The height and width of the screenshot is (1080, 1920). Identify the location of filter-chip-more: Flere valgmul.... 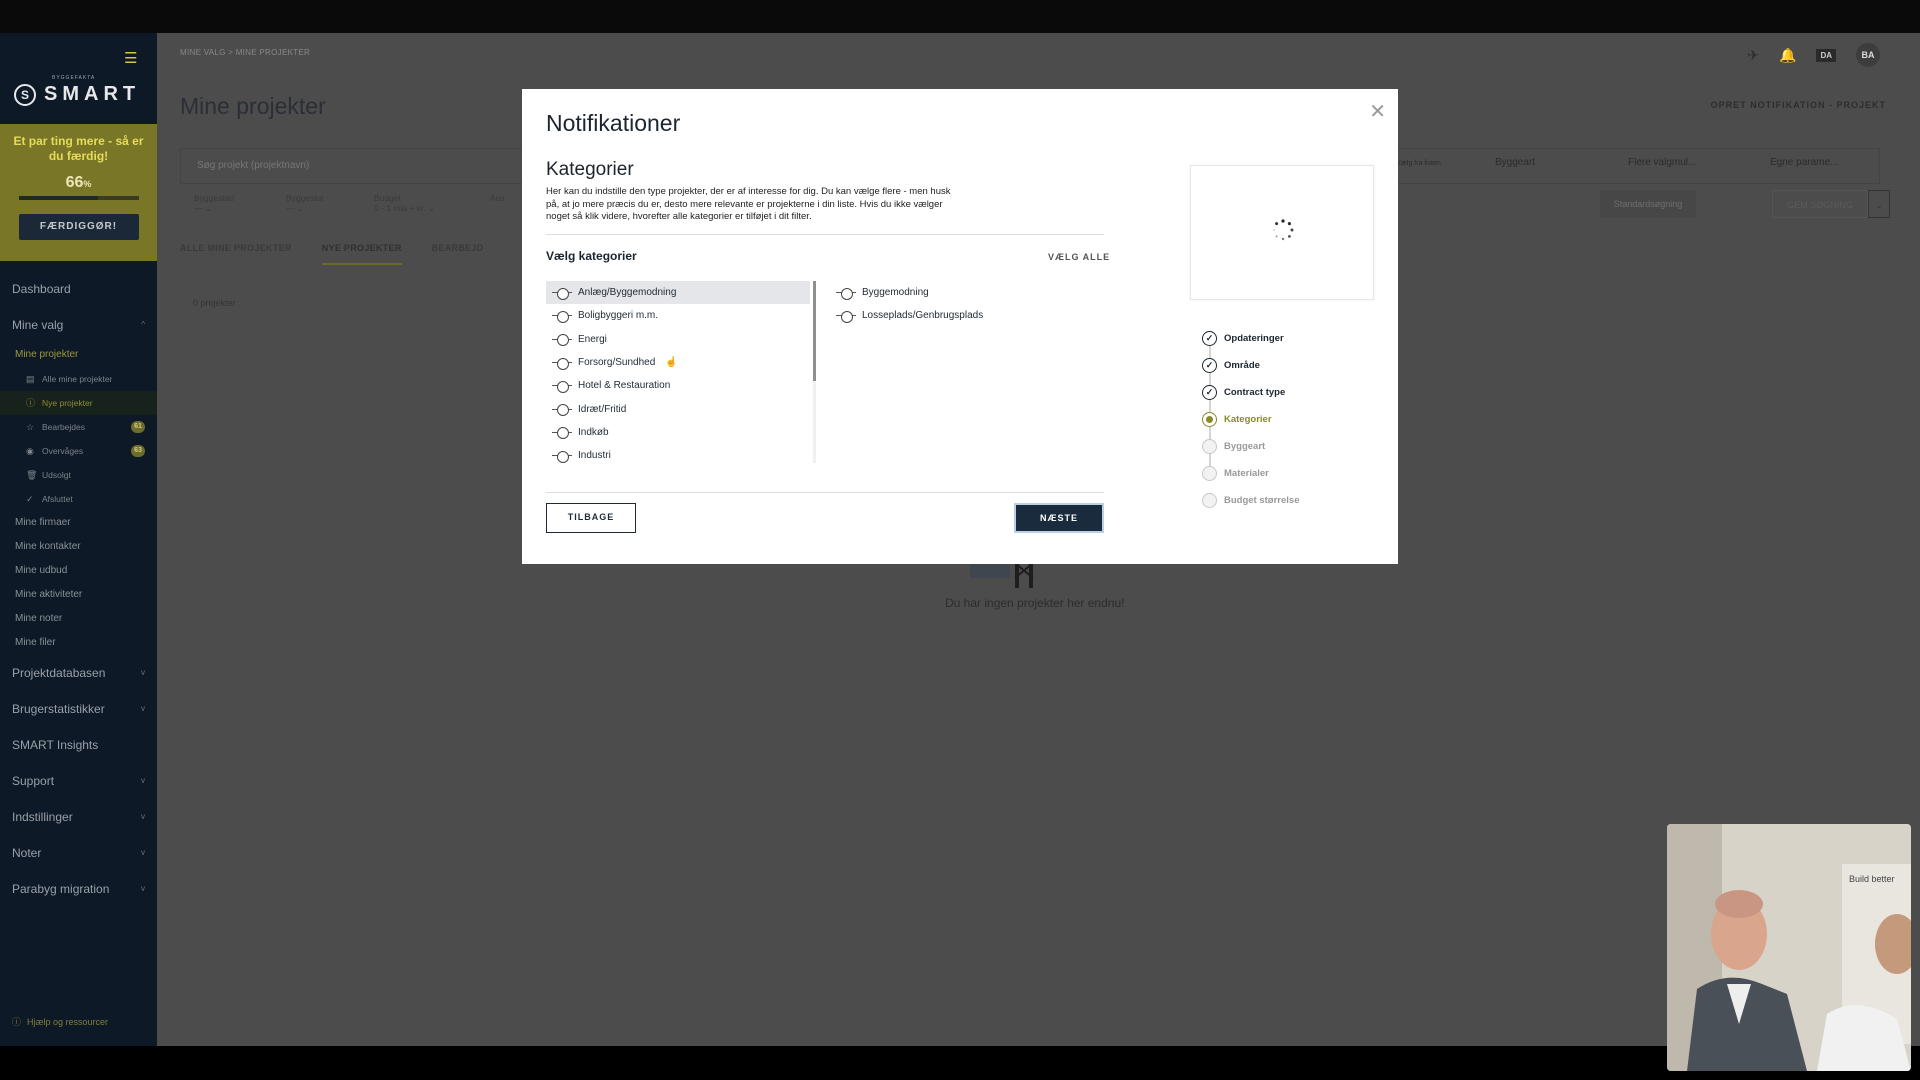
(1662, 162).